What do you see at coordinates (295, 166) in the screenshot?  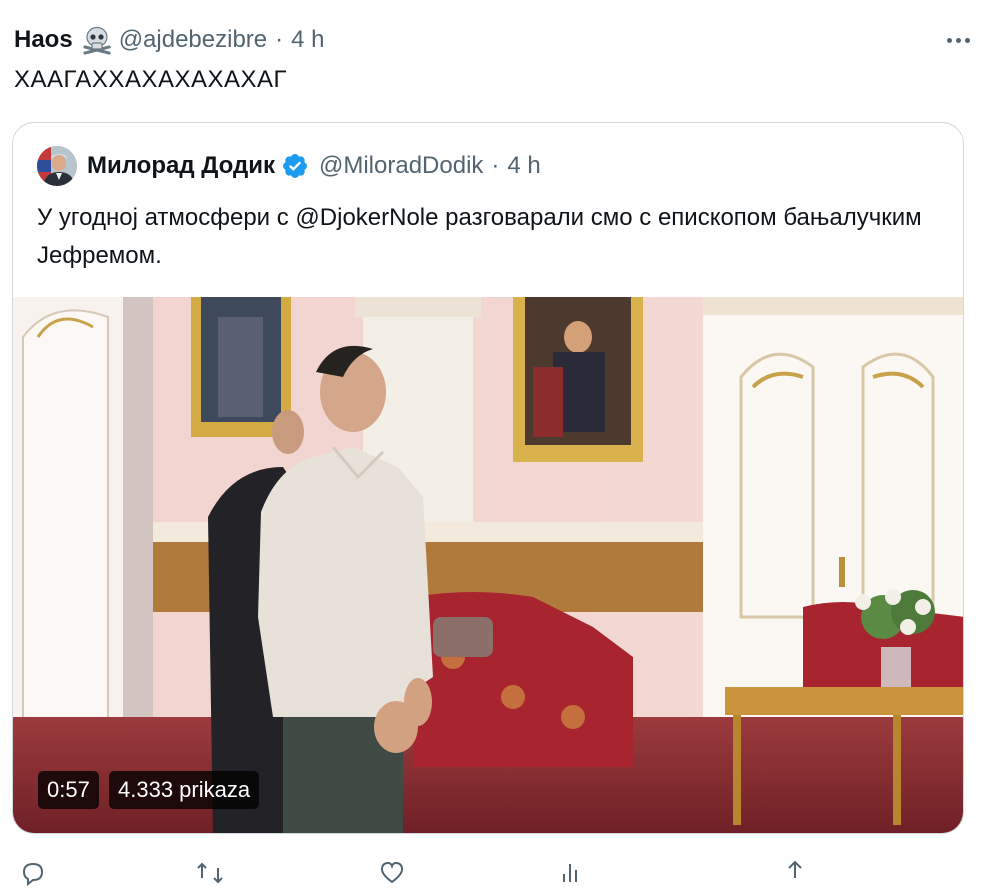 I see `verified-badge-icon` at bounding box center [295, 166].